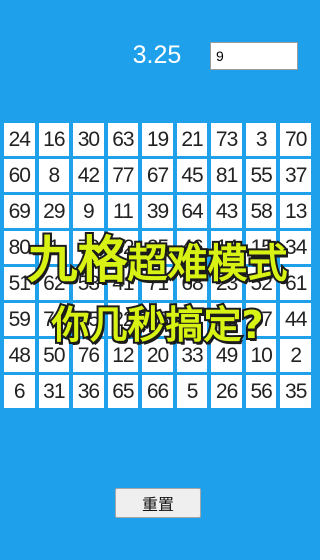 This screenshot has width=320, height=560. What do you see at coordinates (226, 391) in the screenshot?
I see `grid-cell: 26` at bounding box center [226, 391].